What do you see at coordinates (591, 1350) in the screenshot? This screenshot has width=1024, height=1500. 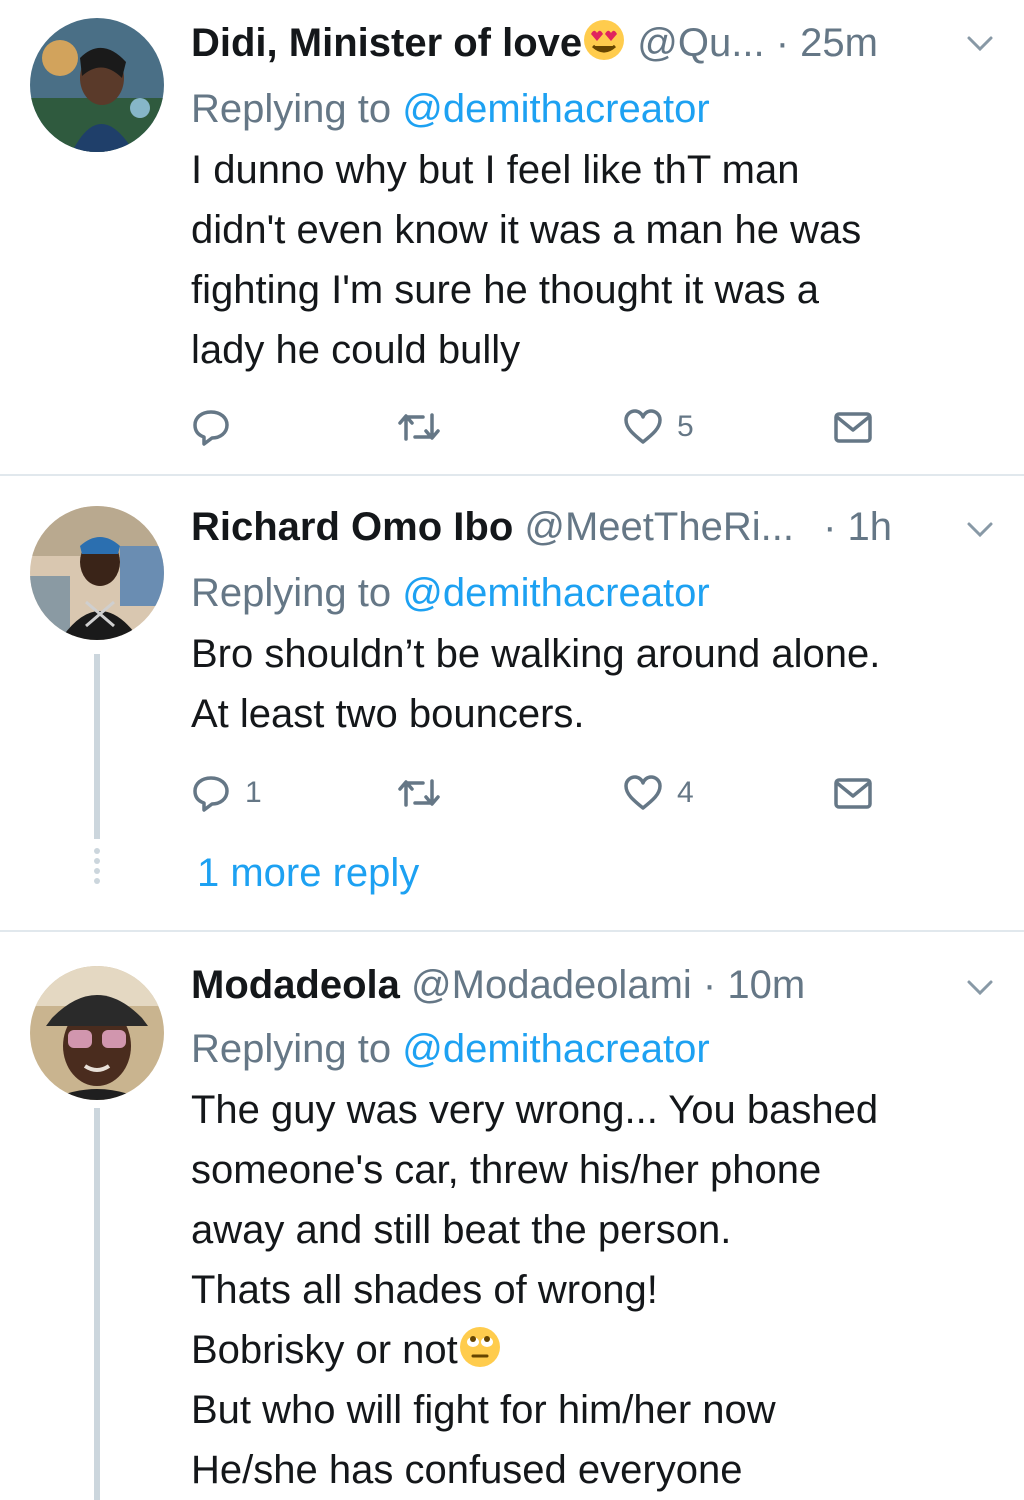 I see `tweet-text-line-with-emoji: Bobrisky or not` at bounding box center [591, 1350].